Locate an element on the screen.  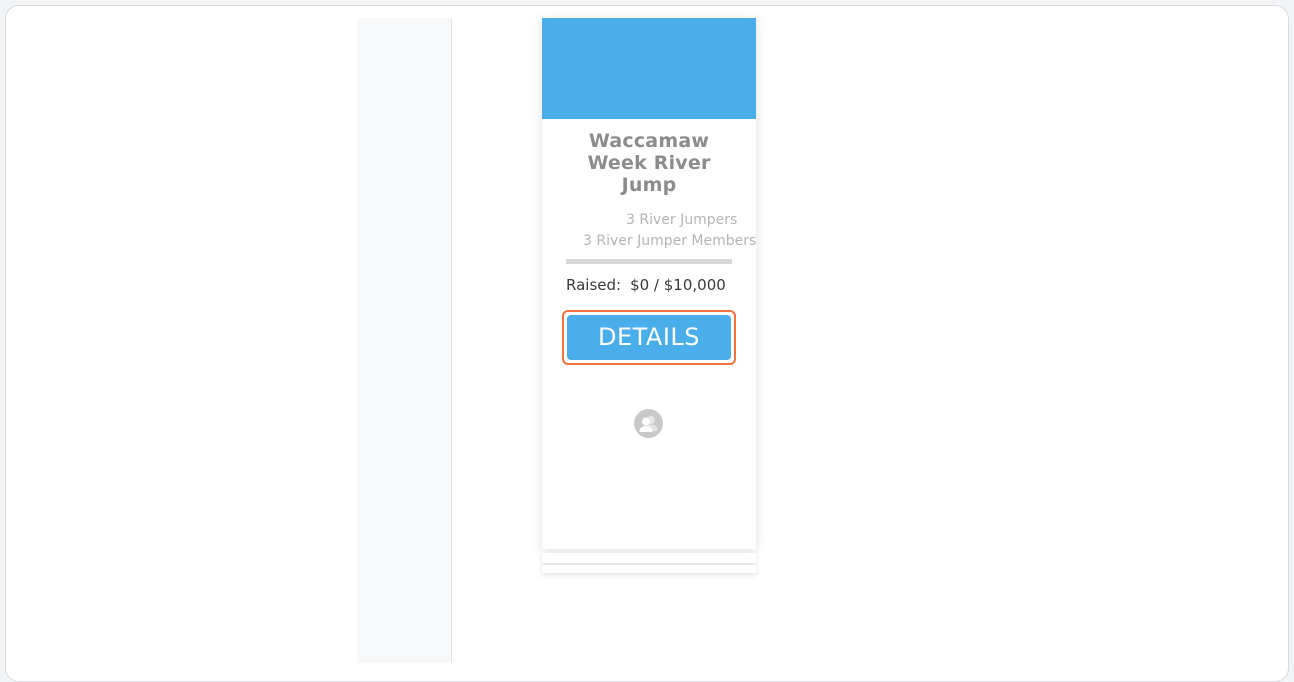
raised-amount: $0 / $10,000 is located at coordinates (678, 285).